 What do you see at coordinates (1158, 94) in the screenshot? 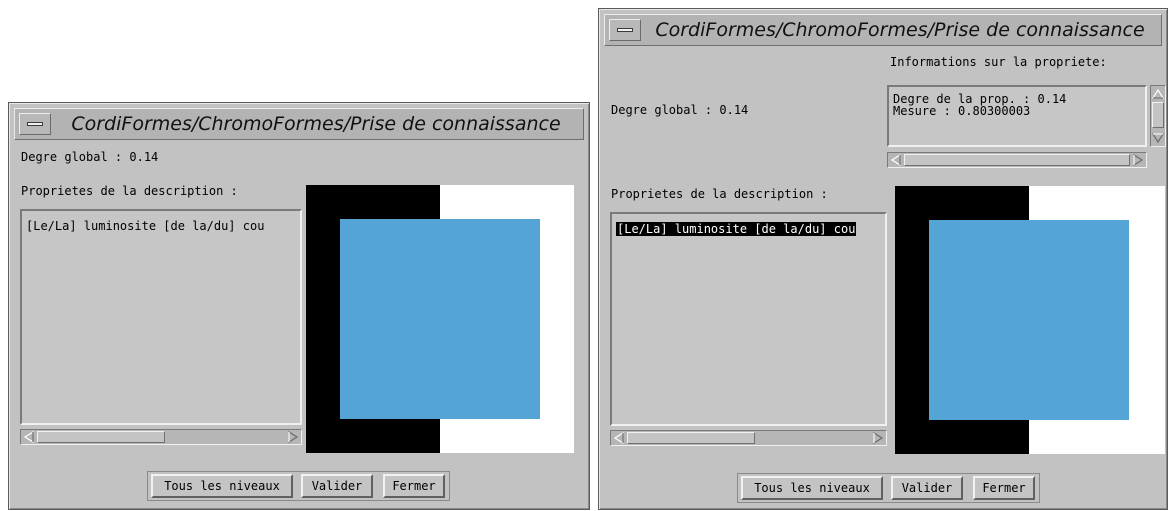
I see `arrow-up-icon` at bounding box center [1158, 94].